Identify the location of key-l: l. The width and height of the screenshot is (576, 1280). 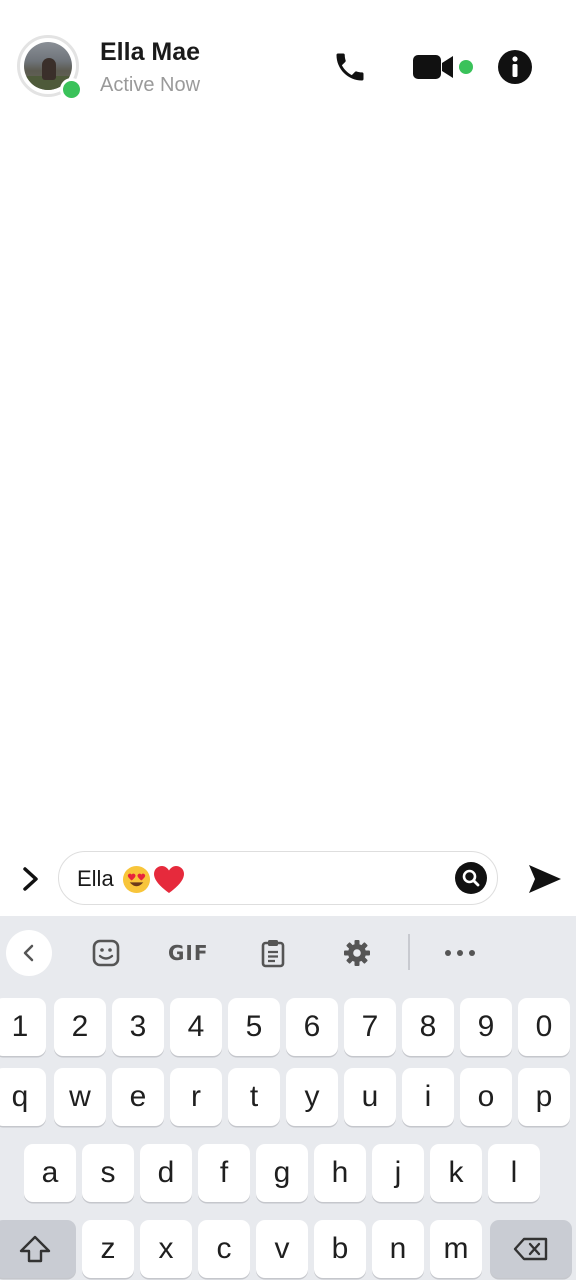
(514, 1173).